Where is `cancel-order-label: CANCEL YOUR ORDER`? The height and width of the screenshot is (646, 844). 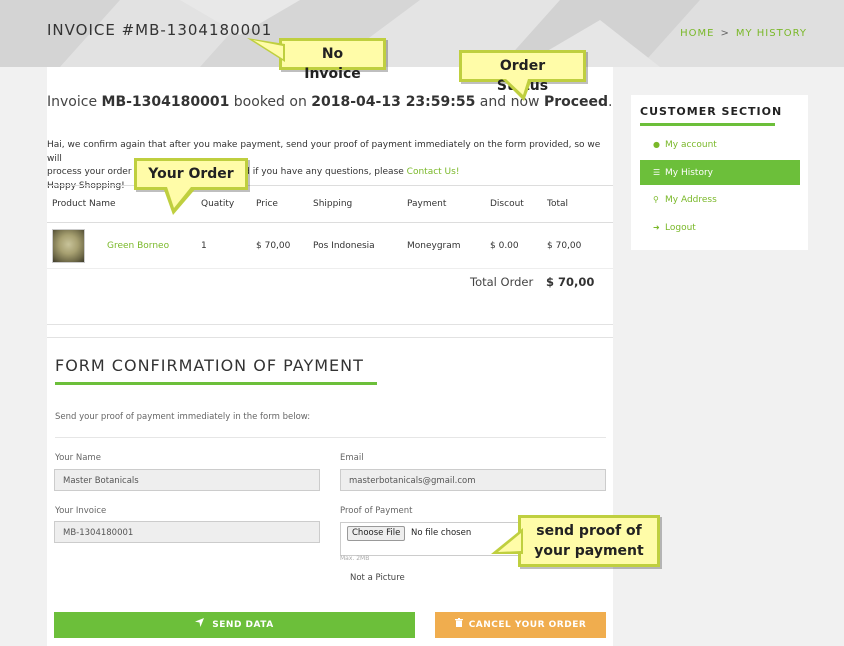
cancel-order-label: CANCEL YOUR ORDER is located at coordinates (527, 625).